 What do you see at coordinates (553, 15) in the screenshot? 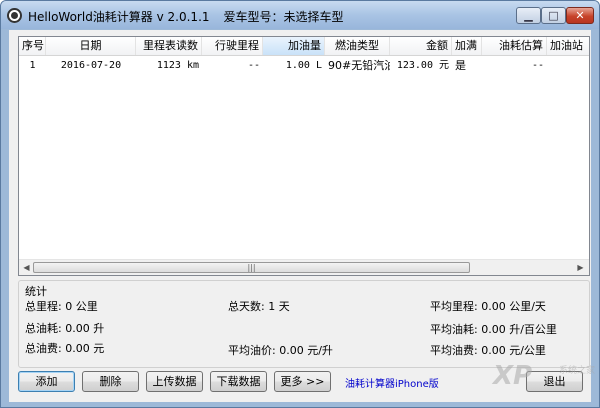
I see `maximize-button: □` at bounding box center [553, 15].